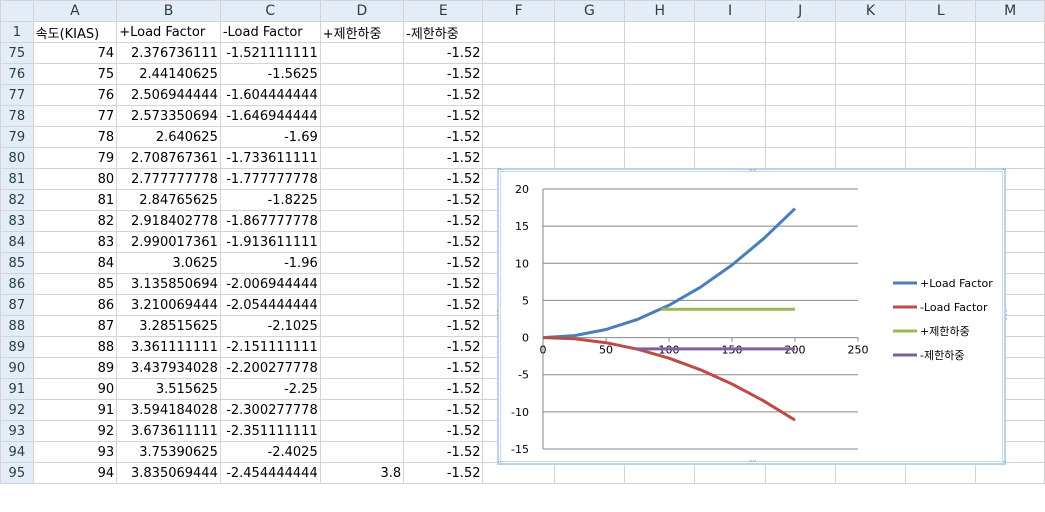 Image resolution: width=1045 pixels, height=512 pixels. Describe the element at coordinates (941, 32) in the screenshot. I see `cell-l1` at that location.